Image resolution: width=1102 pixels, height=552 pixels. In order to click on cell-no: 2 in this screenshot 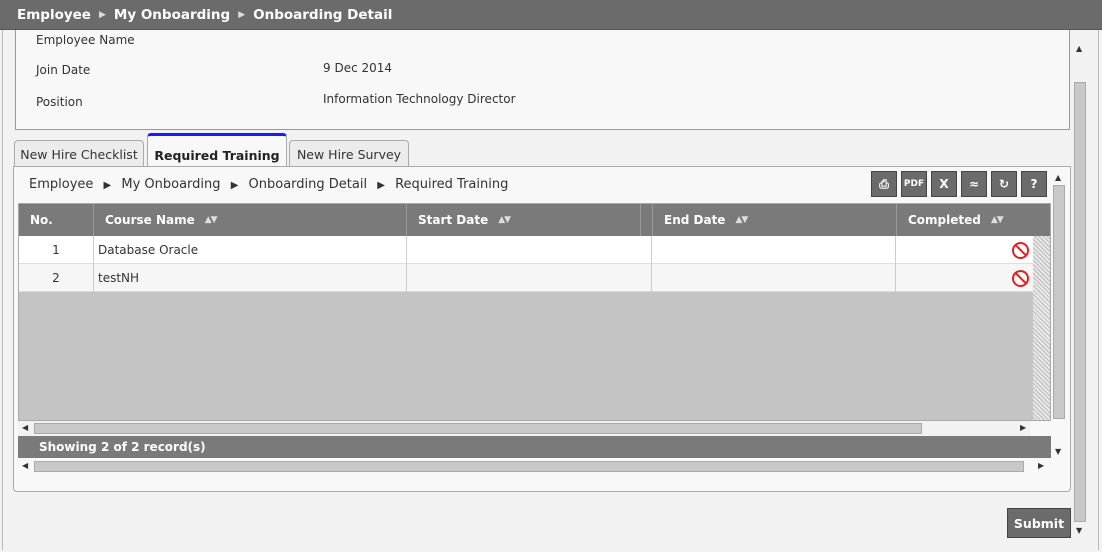, I will do `click(56, 278)`.